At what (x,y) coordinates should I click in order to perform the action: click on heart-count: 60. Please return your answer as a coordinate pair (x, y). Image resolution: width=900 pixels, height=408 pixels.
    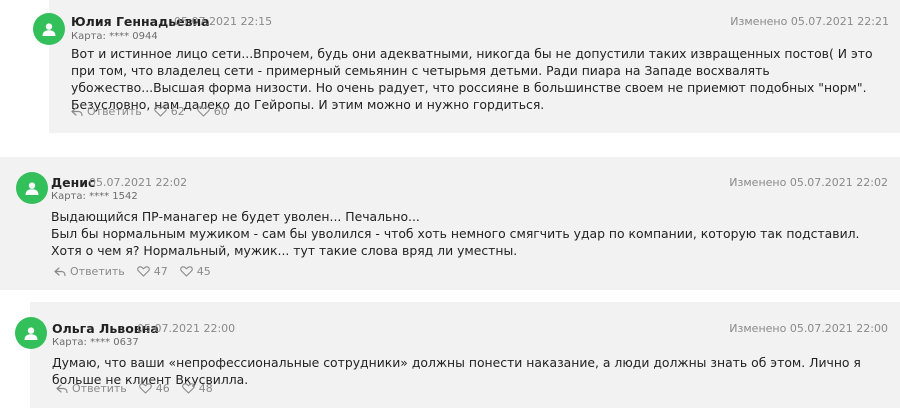
    Looking at the image, I should click on (220, 111).